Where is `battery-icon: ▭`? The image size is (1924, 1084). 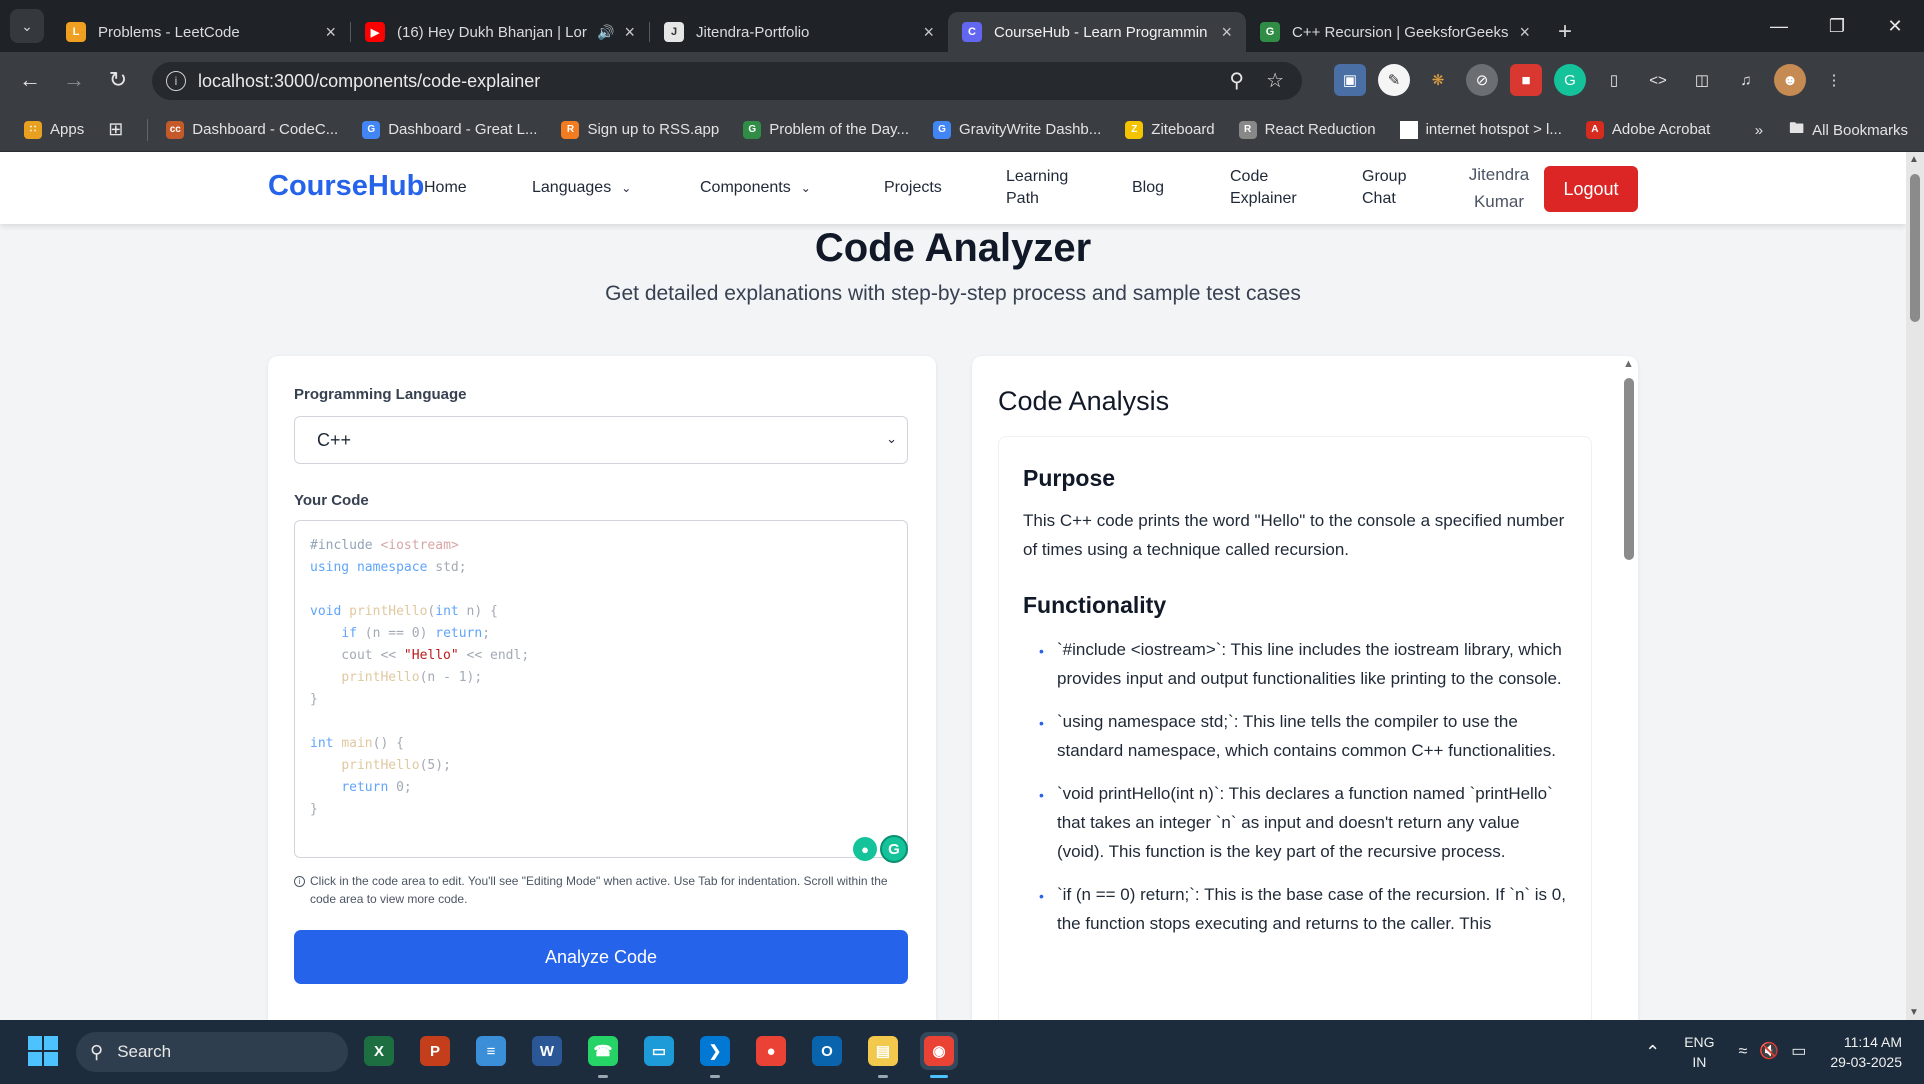
battery-icon: ▭ is located at coordinates (1798, 1052).